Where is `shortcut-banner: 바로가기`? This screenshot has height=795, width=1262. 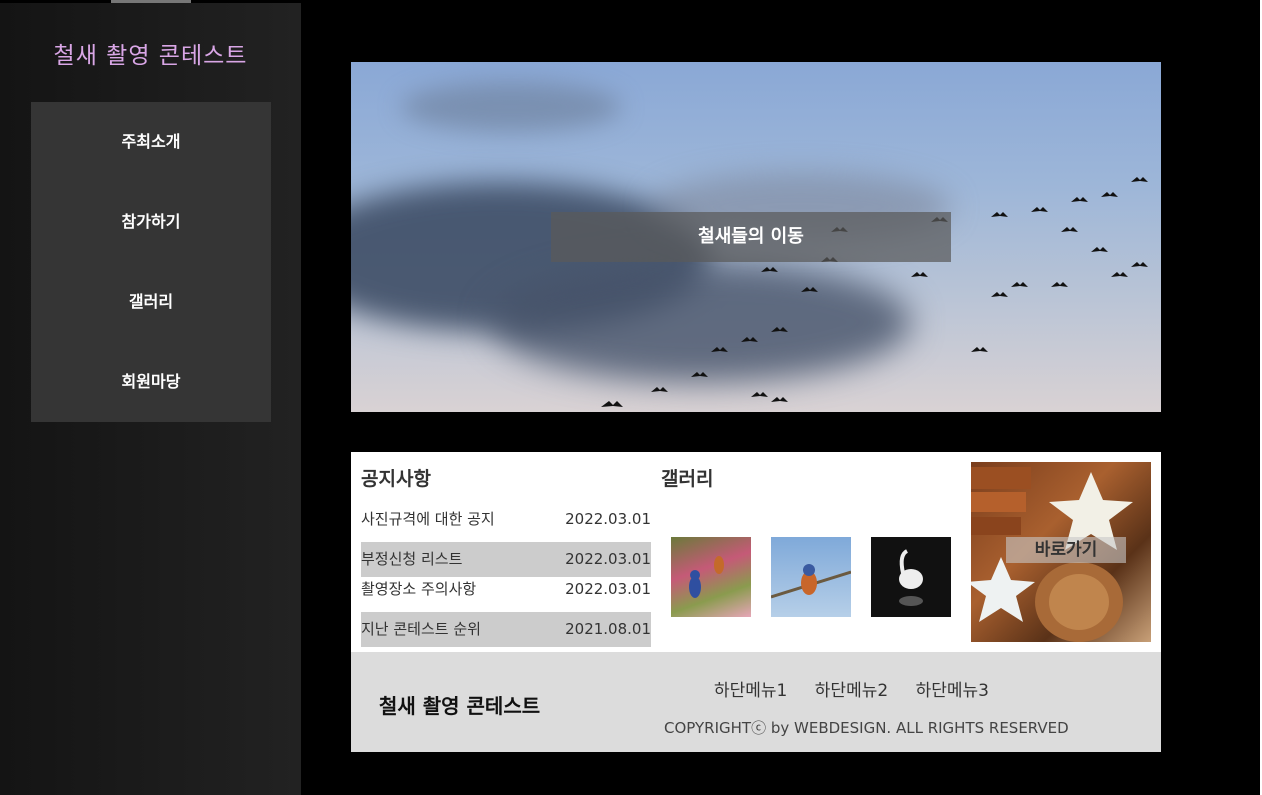
shortcut-banner: 바로가기 is located at coordinates (1061, 552).